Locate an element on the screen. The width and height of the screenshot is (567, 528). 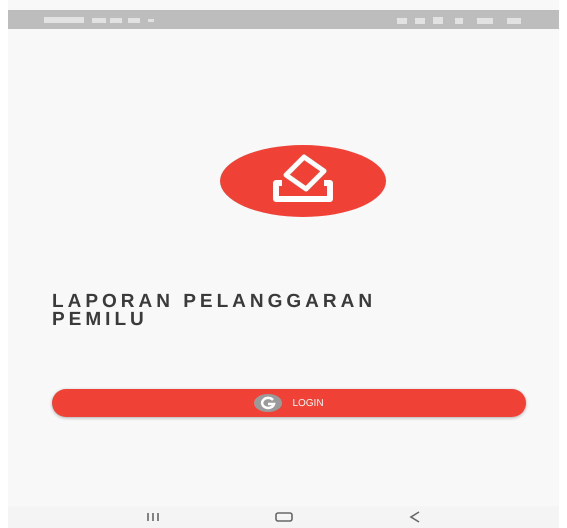
app-title: LAPORAN PELANGGARAN PEMILU is located at coordinates (215, 311).